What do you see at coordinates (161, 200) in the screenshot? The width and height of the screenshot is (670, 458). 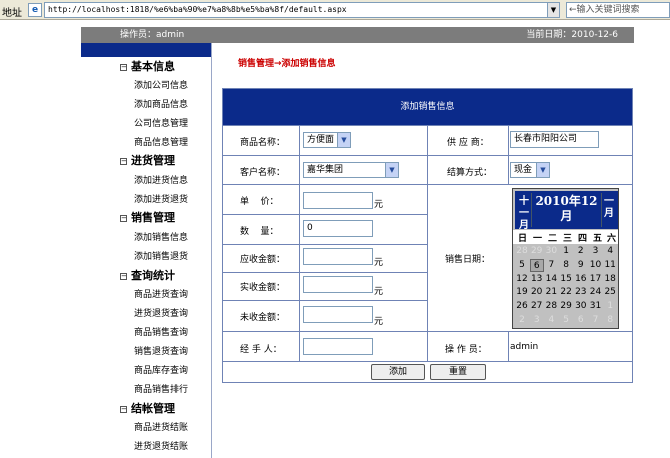 I see `sidebar-item-add-purchase-return: 添加进货退货` at bounding box center [161, 200].